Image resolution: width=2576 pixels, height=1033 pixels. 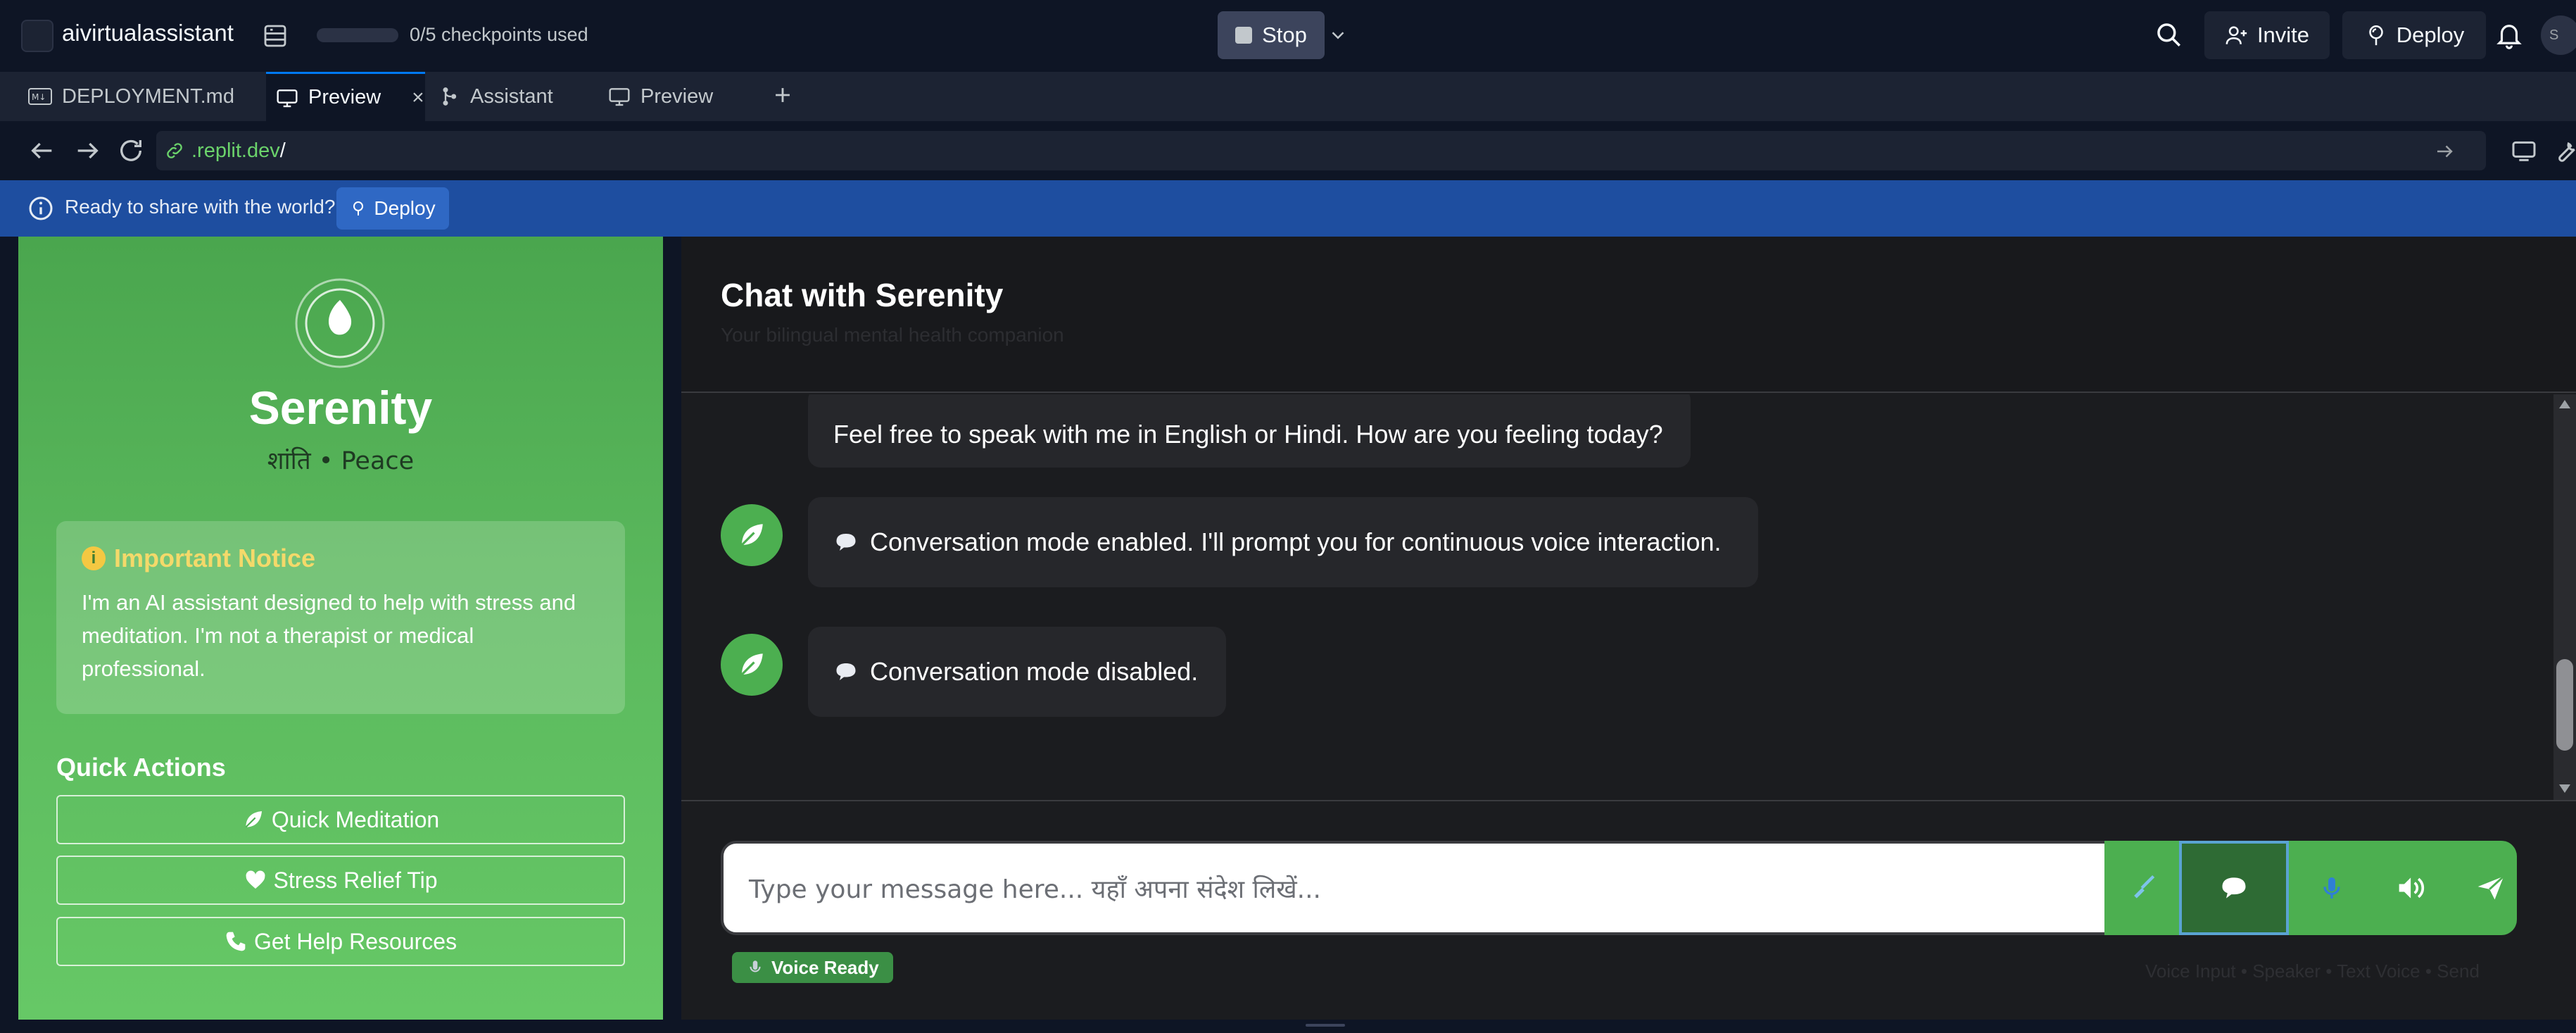 What do you see at coordinates (2168, 34) in the screenshot?
I see `search-icon` at bounding box center [2168, 34].